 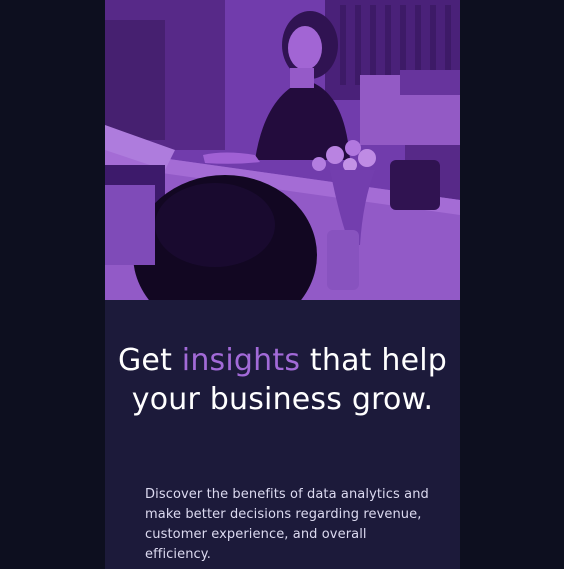 I want to click on headline-part-1: Get, so click(x=149, y=360).